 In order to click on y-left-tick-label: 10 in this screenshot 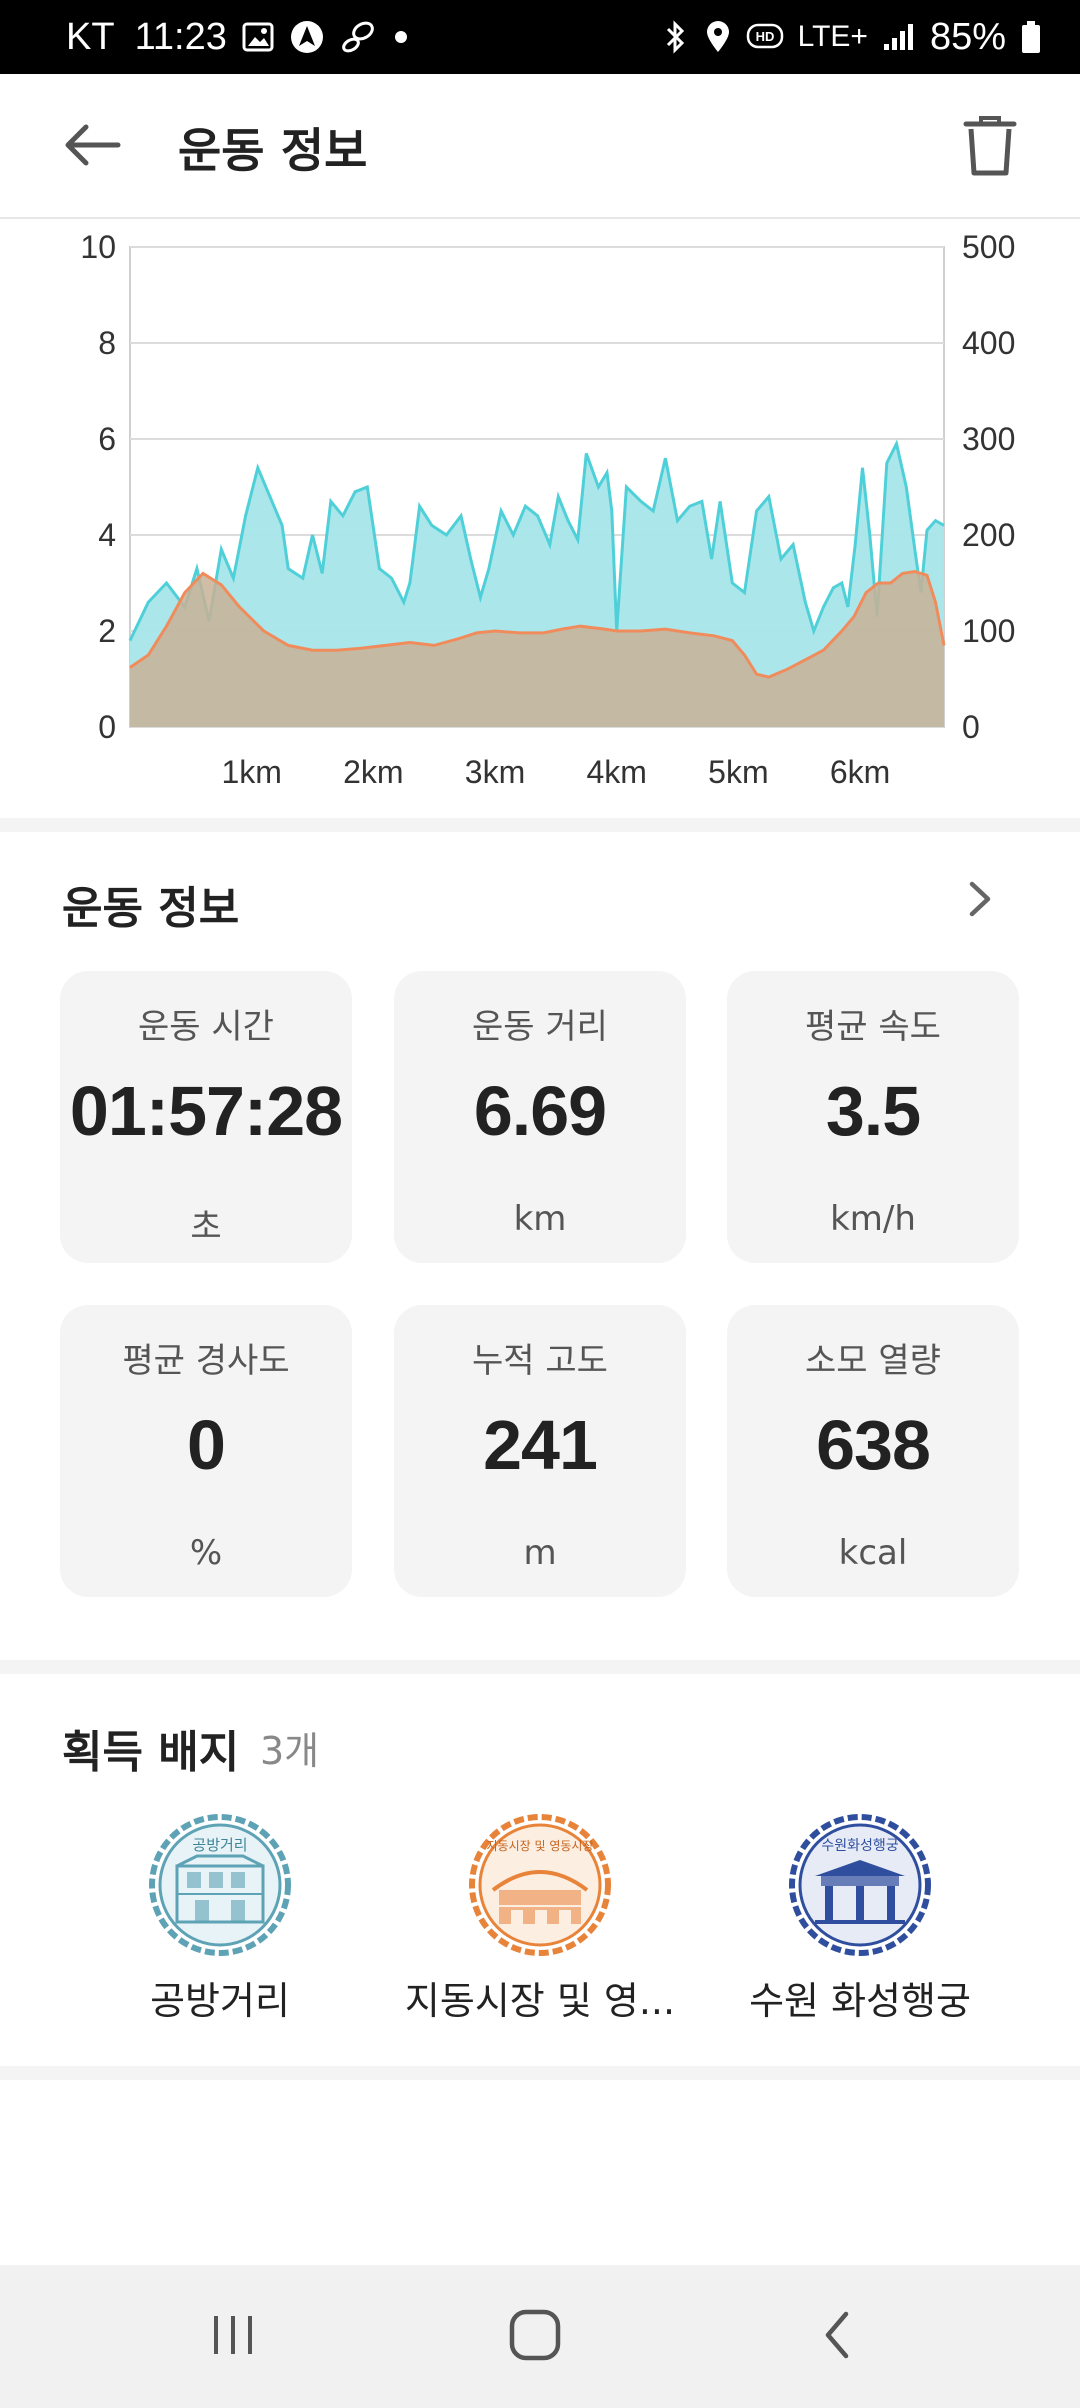, I will do `click(98, 247)`.